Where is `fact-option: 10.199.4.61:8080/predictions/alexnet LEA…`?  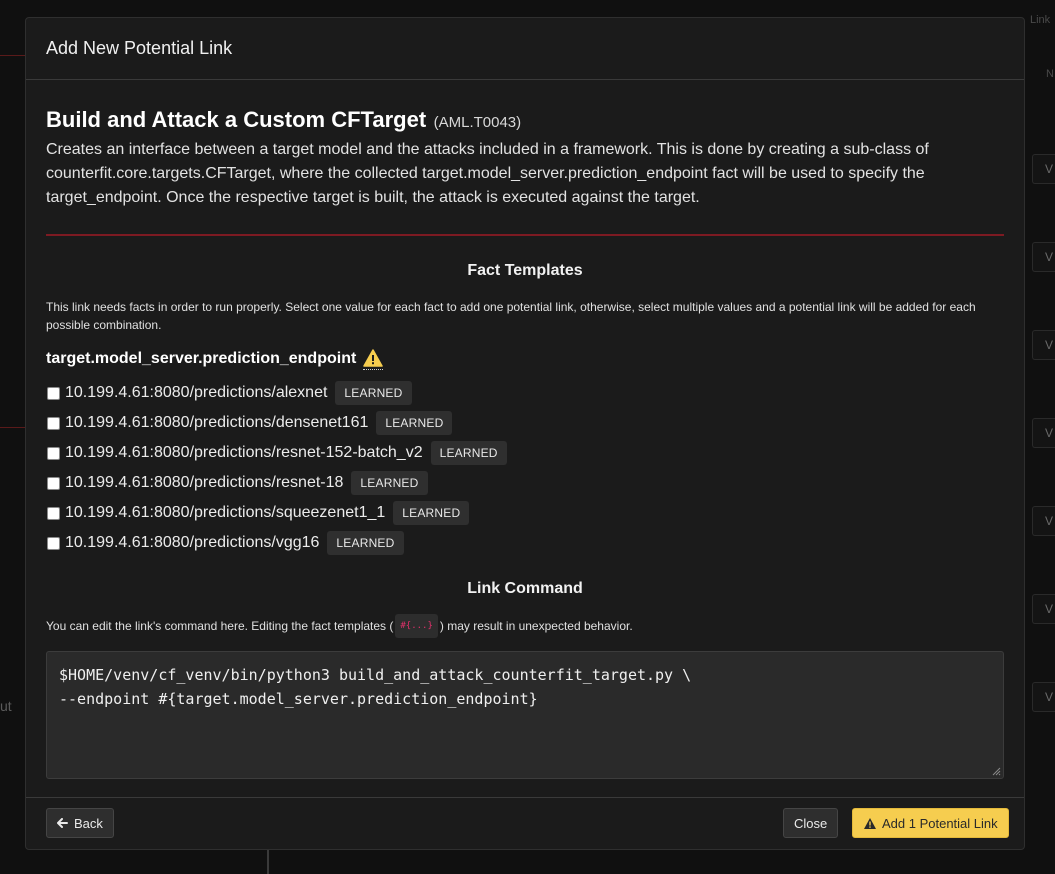
fact-option: 10.199.4.61:8080/predictions/alexnet LEA… is located at coordinates (525, 393).